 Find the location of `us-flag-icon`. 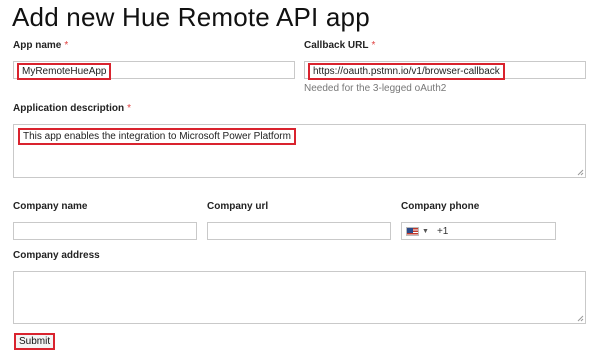

us-flag-icon is located at coordinates (412, 231).